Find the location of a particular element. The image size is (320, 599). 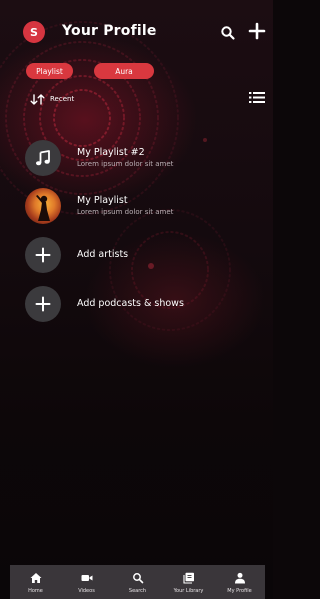

nav-item-search: Search is located at coordinates (138, 582).